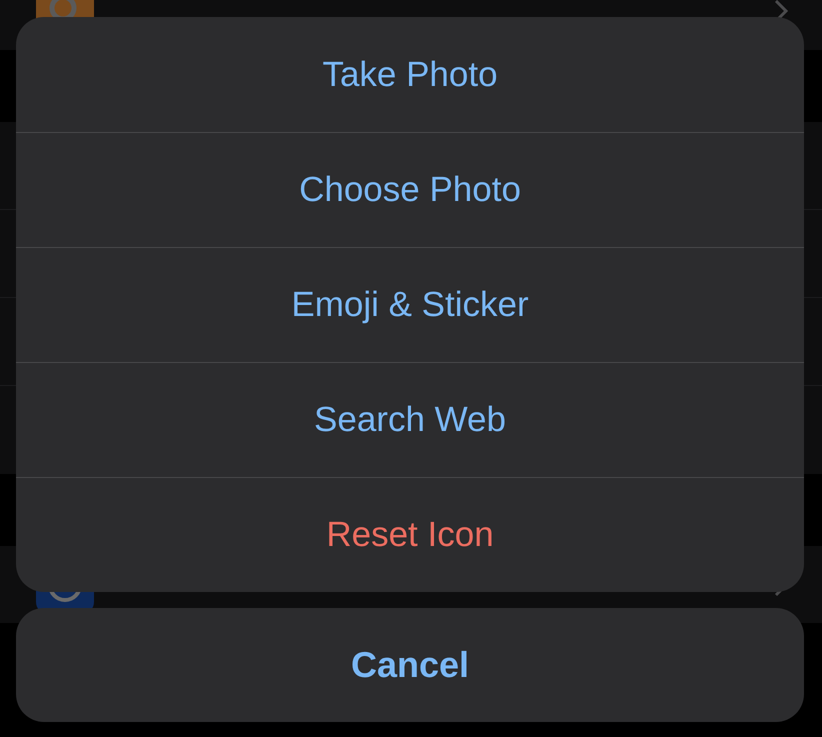  Describe the element at coordinates (410, 189) in the screenshot. I see `action-button: Choose Photo` at that location.